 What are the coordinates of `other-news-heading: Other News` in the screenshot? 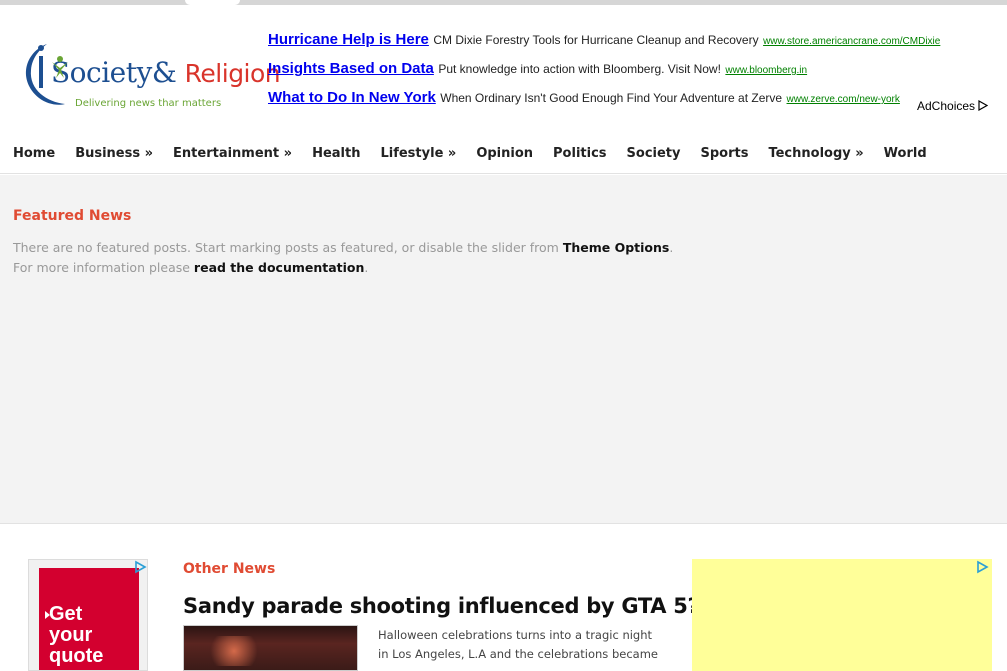 It's located at (229, 569).